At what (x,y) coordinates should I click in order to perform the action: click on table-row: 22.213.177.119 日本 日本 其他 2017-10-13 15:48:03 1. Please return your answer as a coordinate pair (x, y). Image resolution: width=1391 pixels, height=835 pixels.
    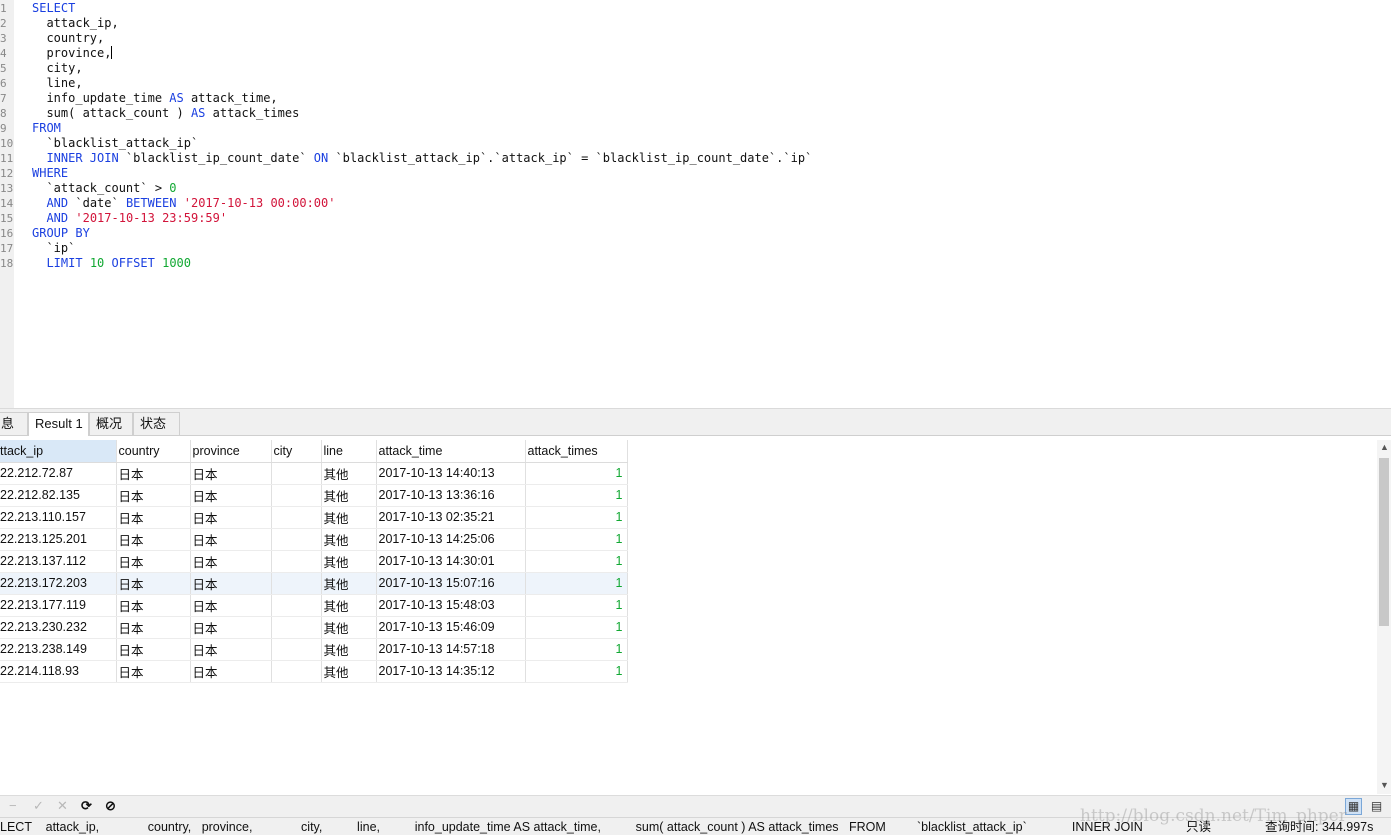
    Looking at the image, I should click on (314, 605).